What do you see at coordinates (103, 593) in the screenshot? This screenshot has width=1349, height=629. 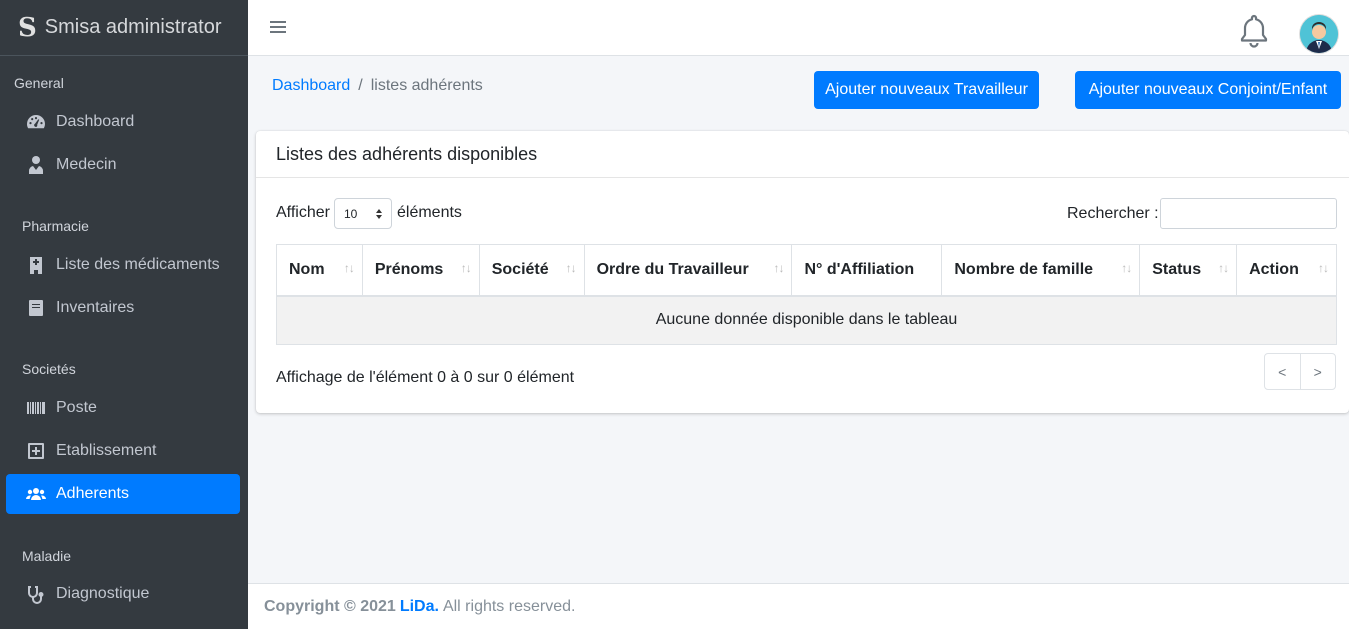 I see `sidebar-item-label: Diagnostique` at bounding box center [103, 593].